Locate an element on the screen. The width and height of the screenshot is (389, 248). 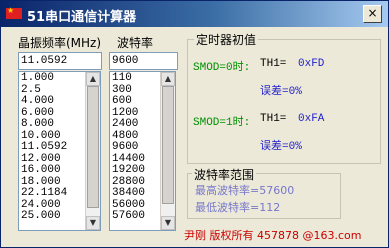
list-item: 4.000 is located at coordinates (44, 101).